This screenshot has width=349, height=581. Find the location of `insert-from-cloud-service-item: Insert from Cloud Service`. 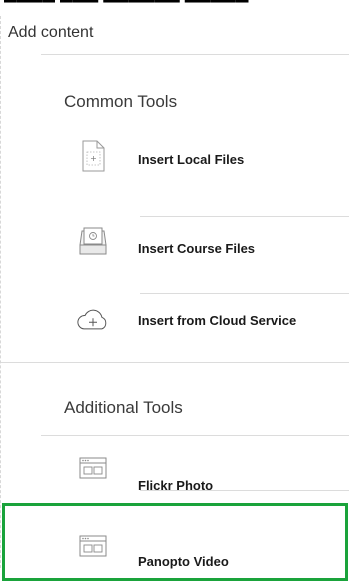

insert-from-cloud-service-item: Insert from Cloud Service is located at coordinates (175, 335).